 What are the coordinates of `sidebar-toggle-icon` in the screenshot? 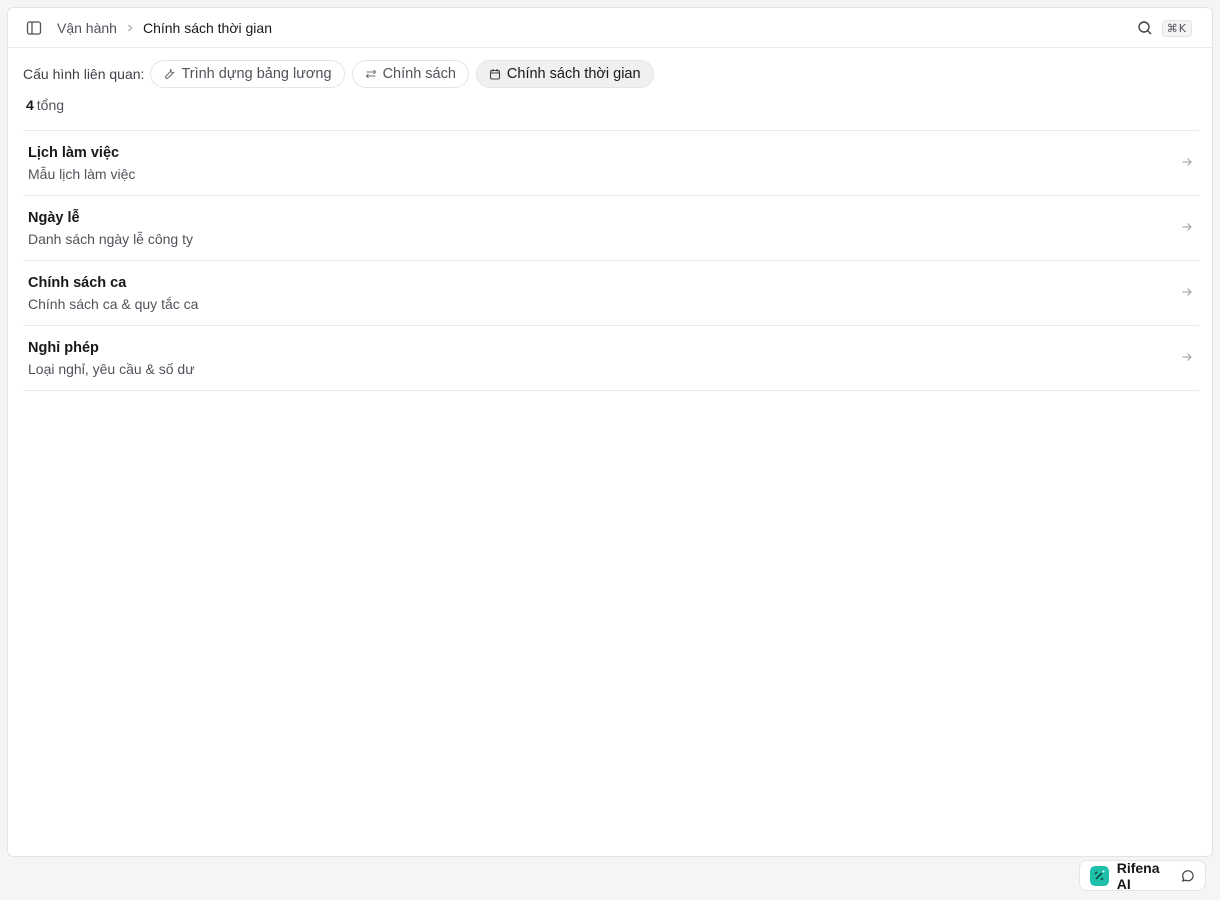 It's located at (34, 28).